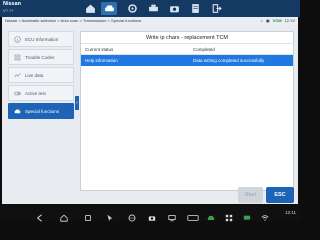  Describe the element at coordinates (110, 215) in the screenshot. I see `cursor-icon` at that location.